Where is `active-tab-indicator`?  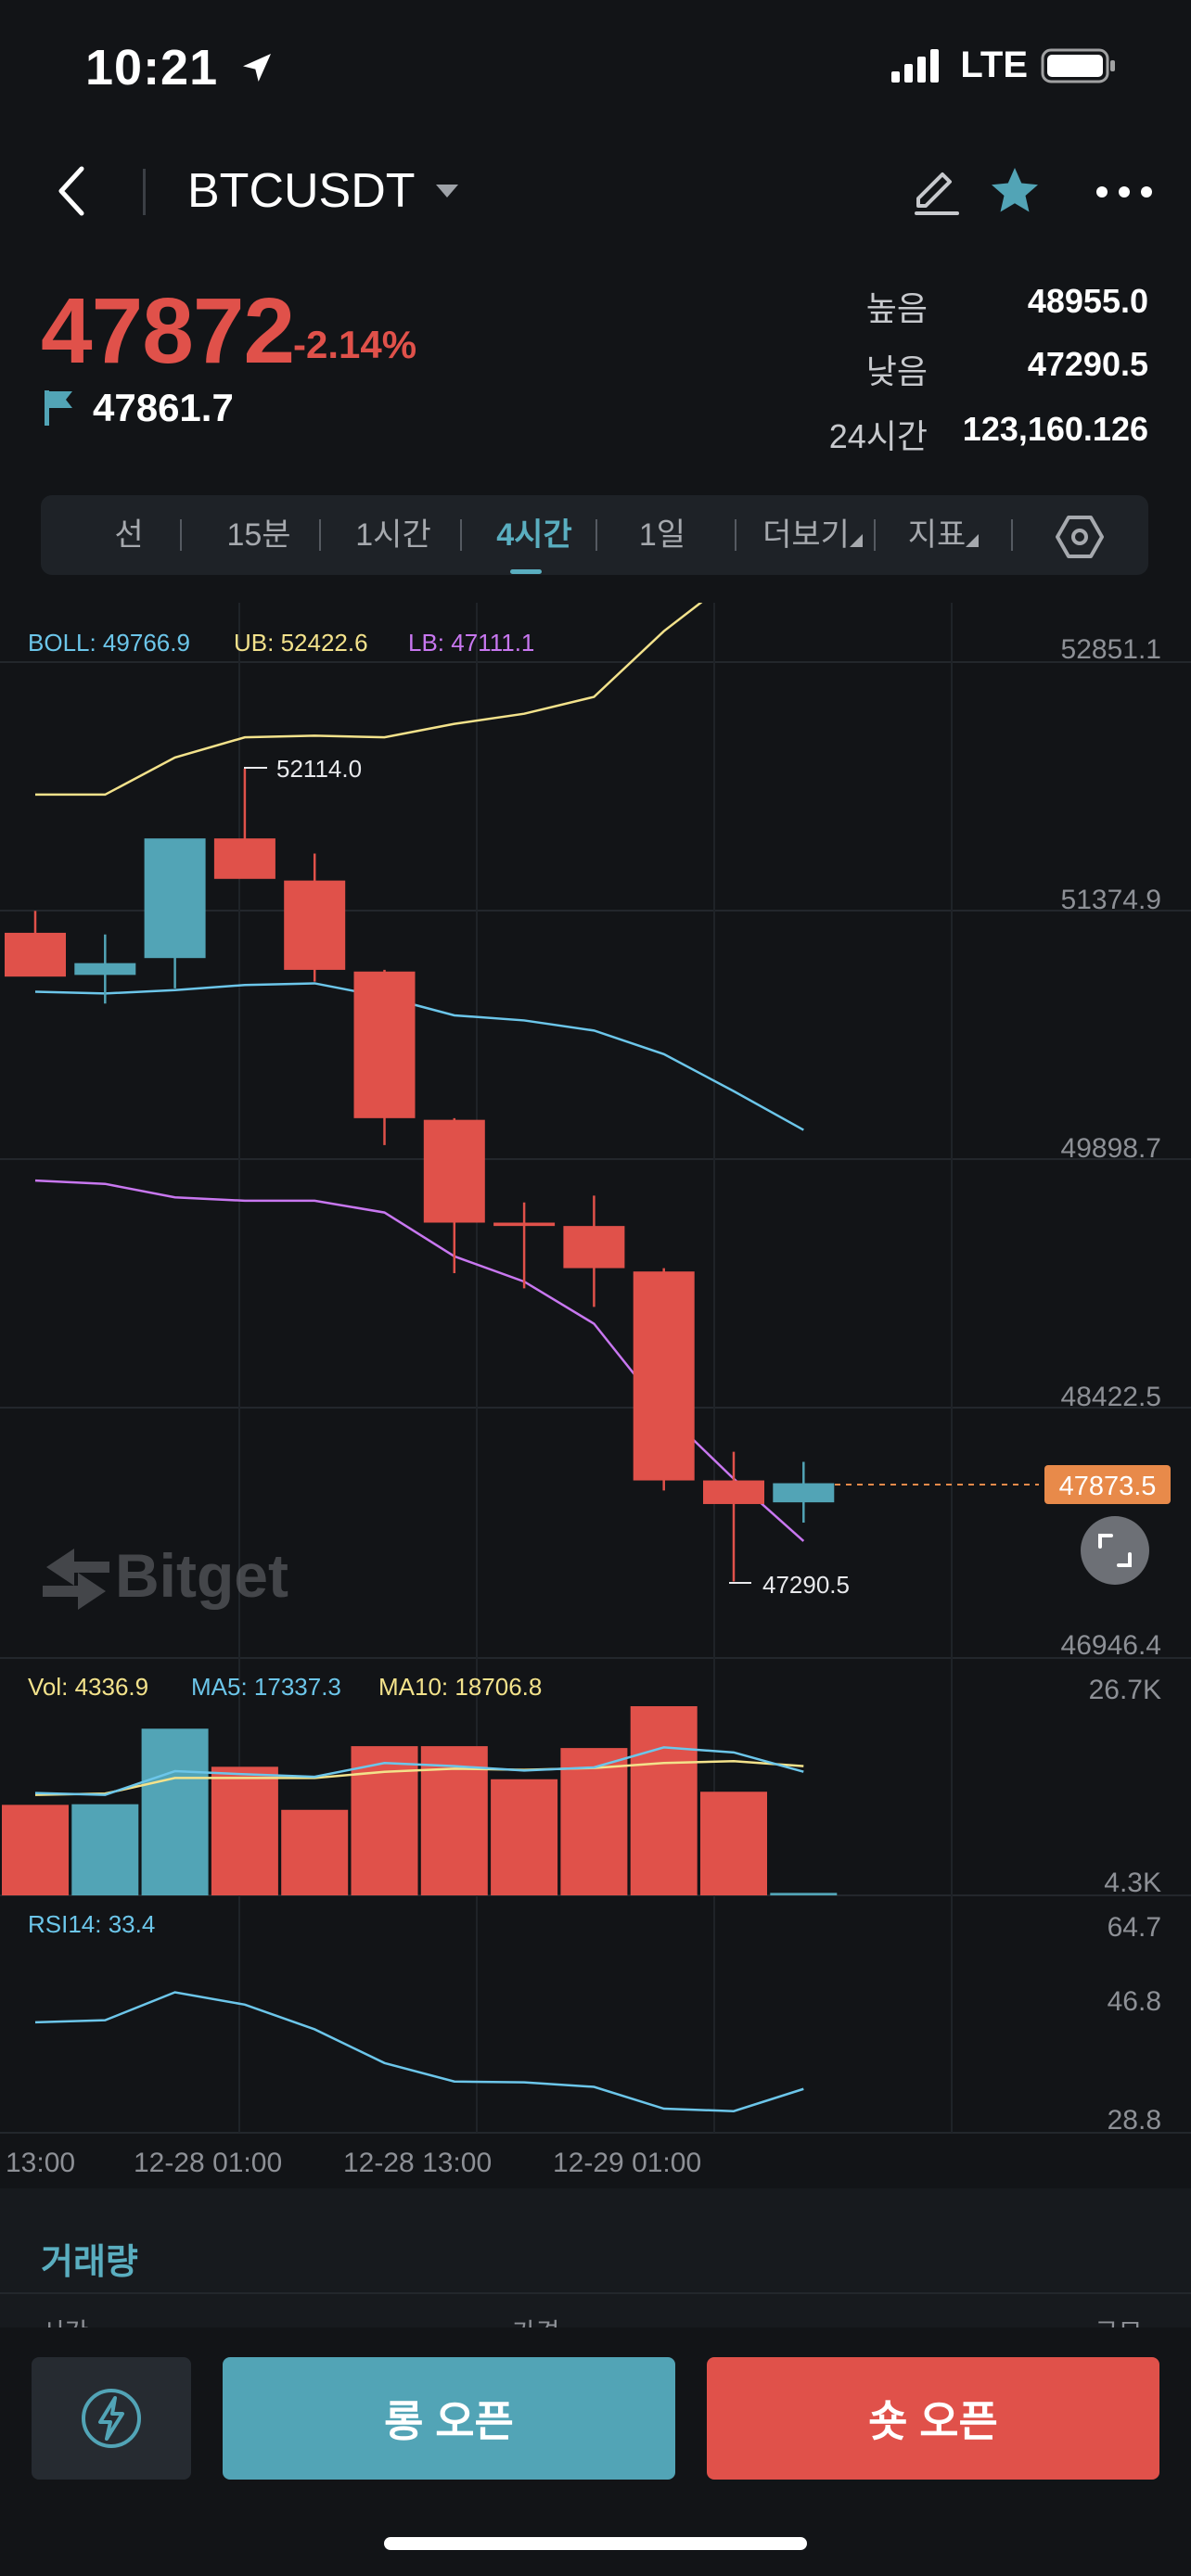 active-tab-indicator is located at coordinates (526, 571).